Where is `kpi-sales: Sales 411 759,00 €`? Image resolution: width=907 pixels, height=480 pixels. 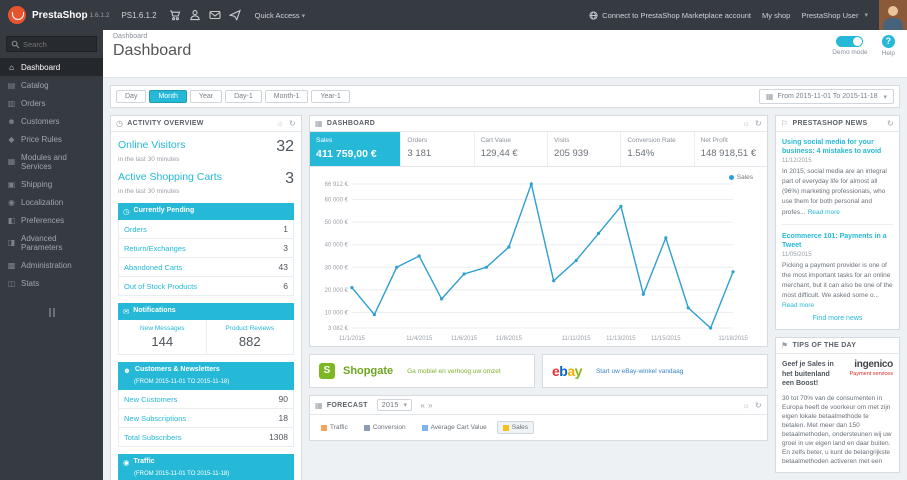
kpi-sales: Sales 411 759,00 € is located at coordinates (356, 149).